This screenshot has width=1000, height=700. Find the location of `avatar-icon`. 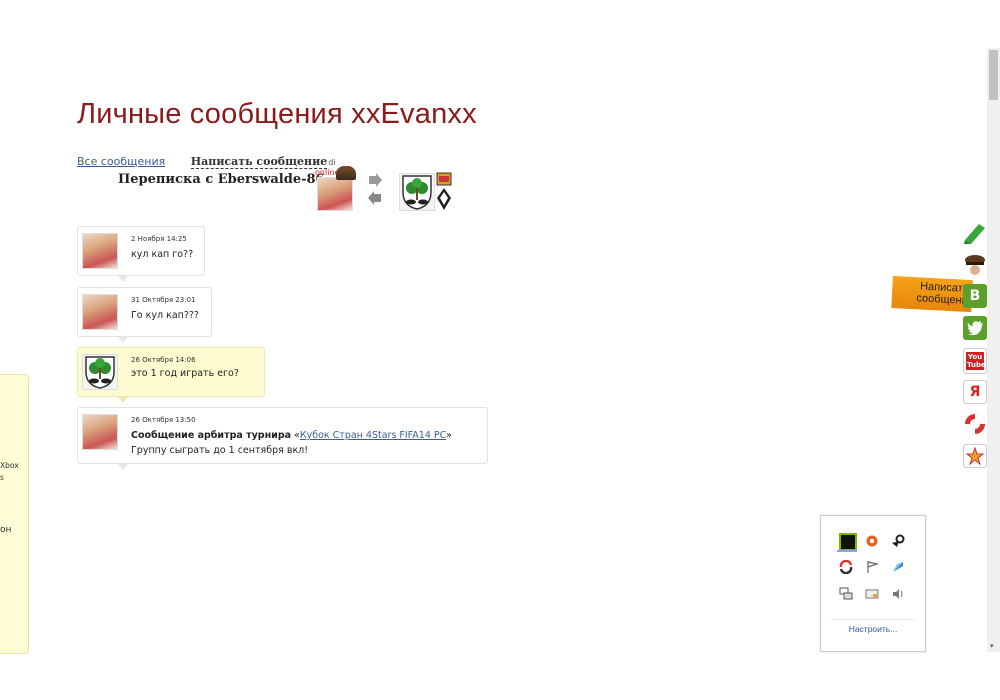

avatar-icon is located at coordinates (975, 264).